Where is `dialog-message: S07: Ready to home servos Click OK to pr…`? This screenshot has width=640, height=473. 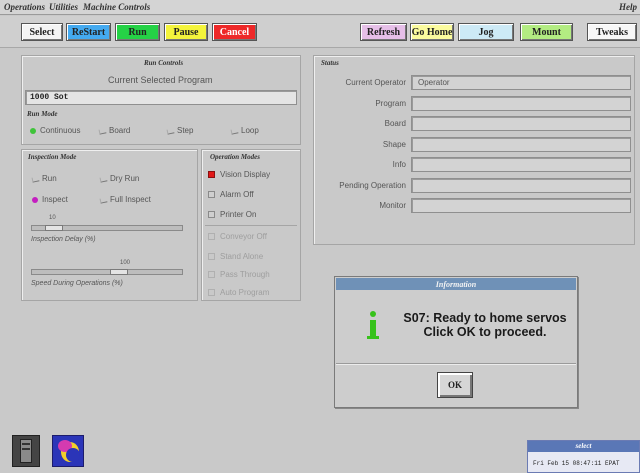
dialog-message: S07: Ready to home servos Click OK to pr… is located at coordinates (485, 325).